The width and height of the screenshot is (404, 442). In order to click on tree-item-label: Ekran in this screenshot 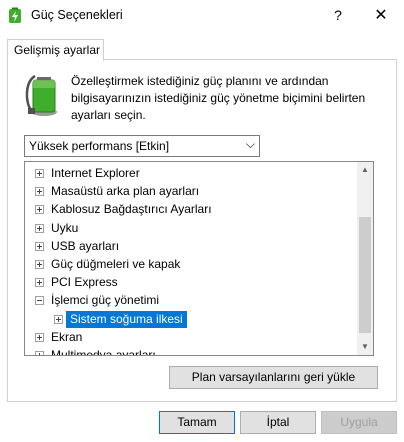, I will do `click(67, 336)`.